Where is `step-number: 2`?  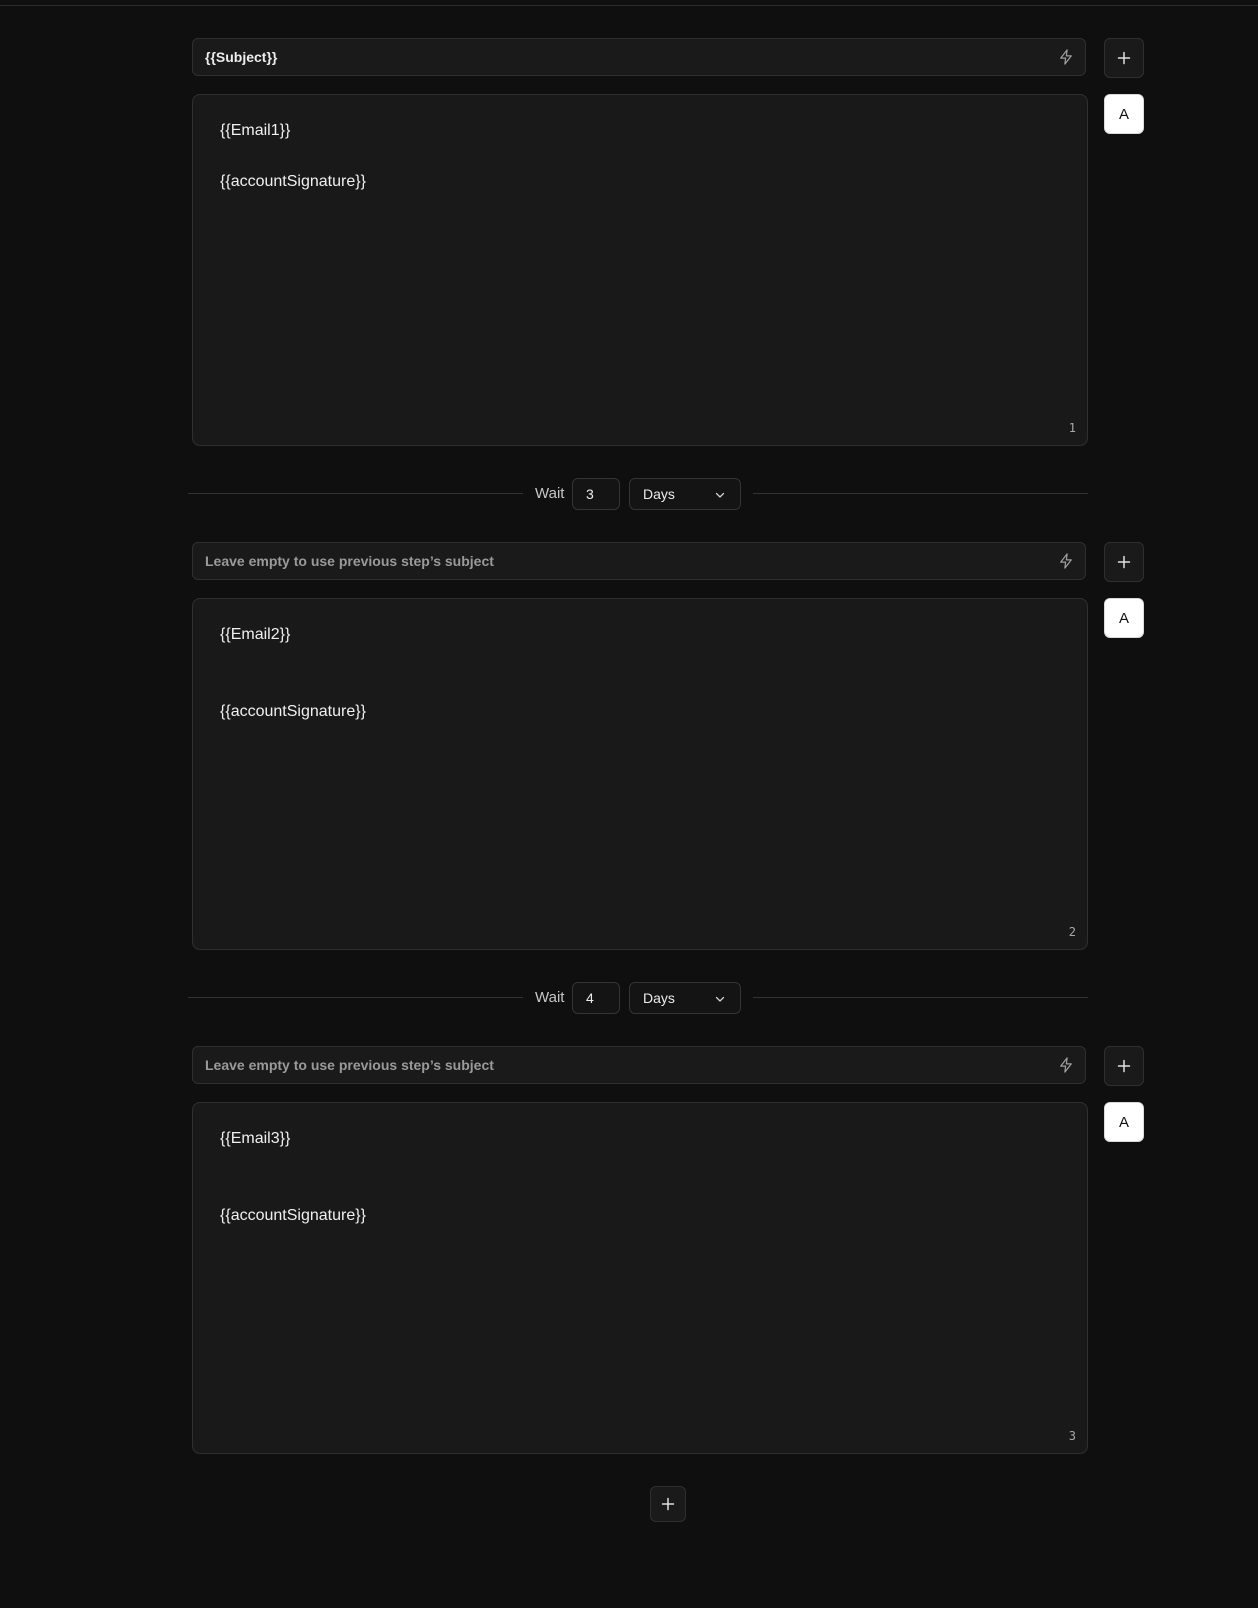
step-number: 2 is located at coordinates (1072, 932).